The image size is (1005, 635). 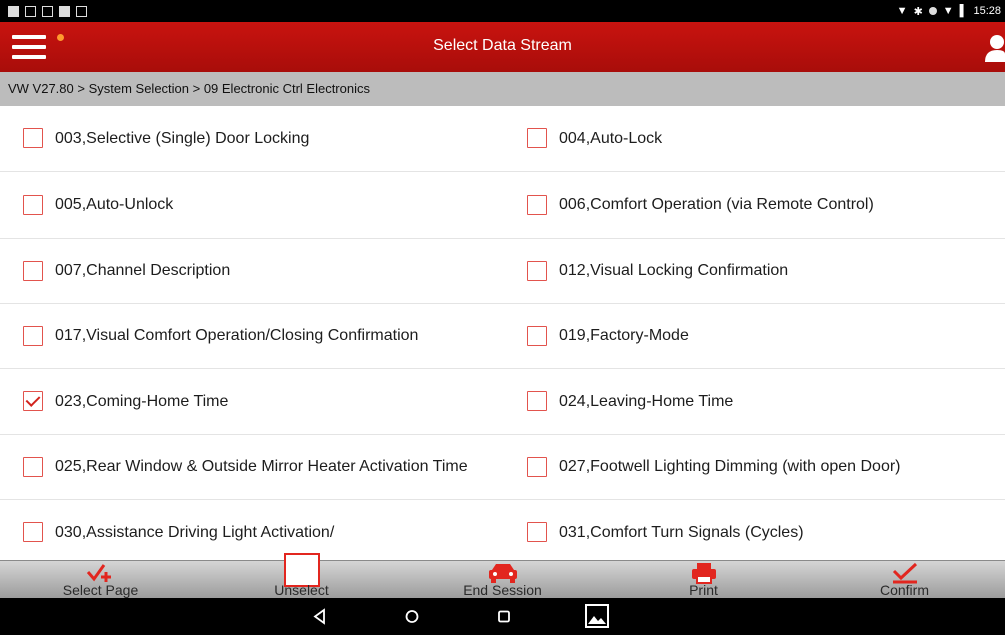 What do you see at coordinates (904, 590) in the screenshot?
I see `confirm-label: Confirm` at bounding box center [904, 590].